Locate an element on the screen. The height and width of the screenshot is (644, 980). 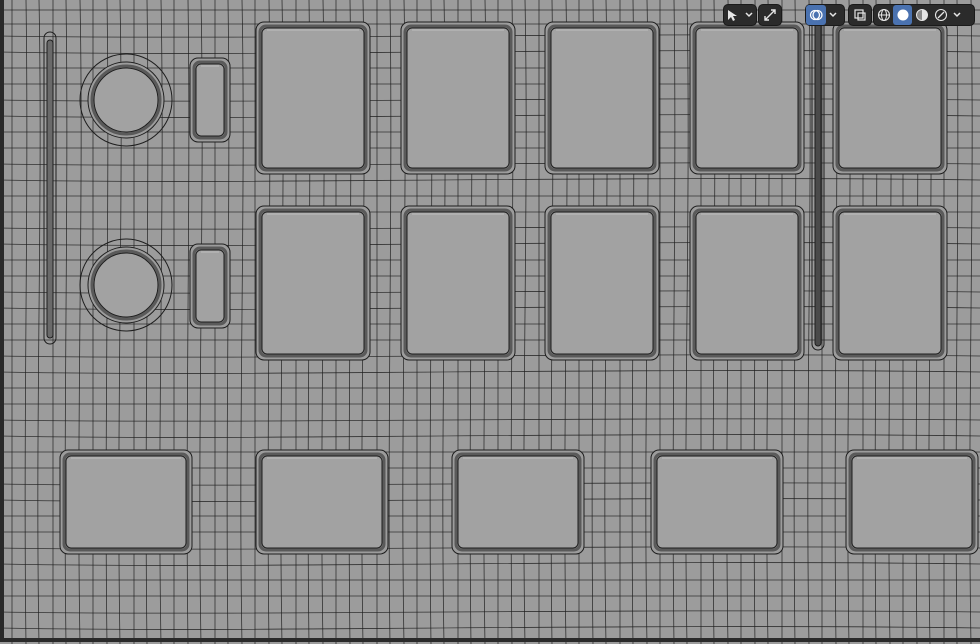
shading-options-chevron is located at coordinates (957, 15).